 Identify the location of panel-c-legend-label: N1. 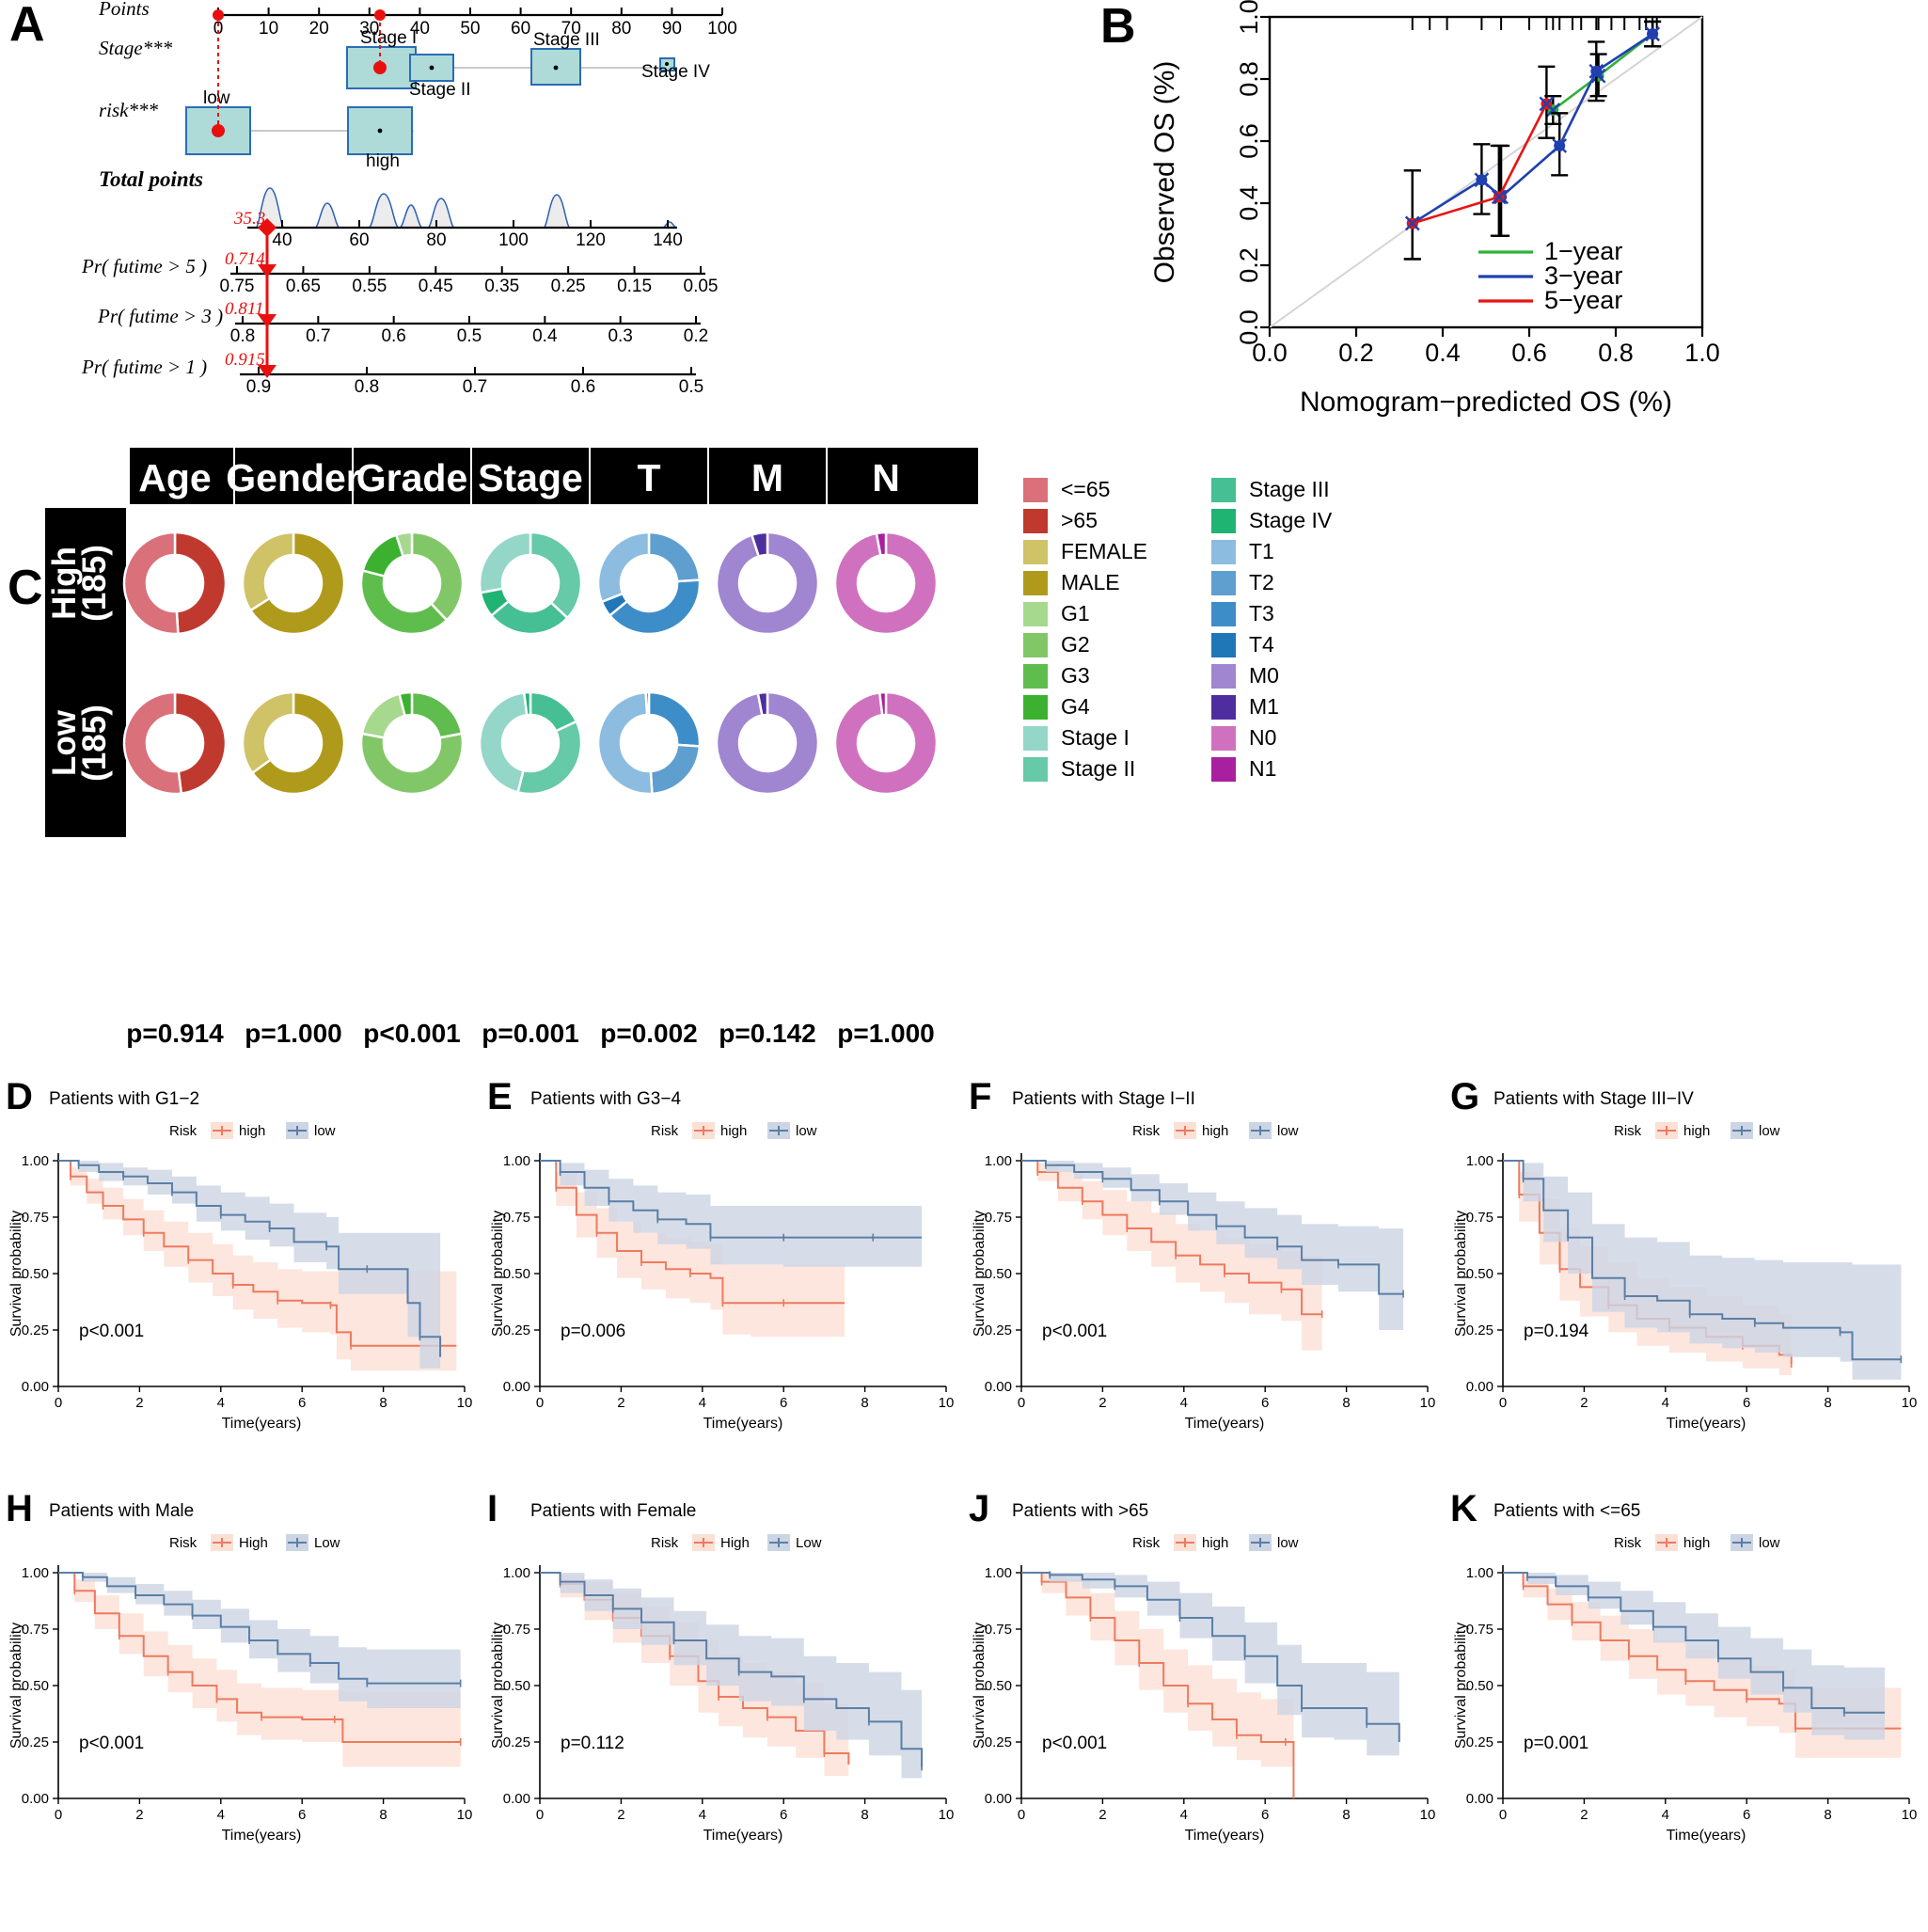
(1262, 768).